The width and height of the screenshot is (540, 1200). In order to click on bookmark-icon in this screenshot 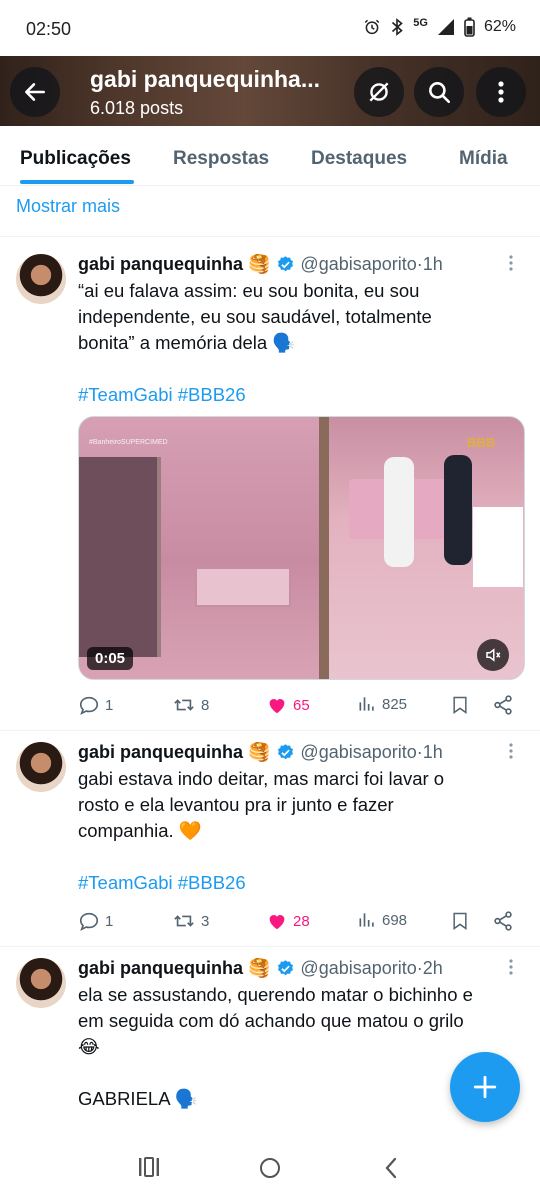, I will do `click(460, 921)`.